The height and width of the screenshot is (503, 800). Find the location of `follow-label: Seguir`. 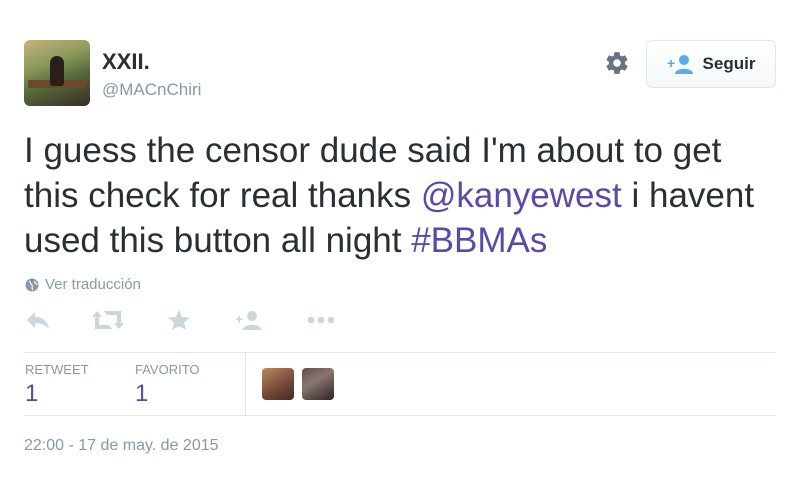

follow-label: Seguir is located at coordinates (729, 63).